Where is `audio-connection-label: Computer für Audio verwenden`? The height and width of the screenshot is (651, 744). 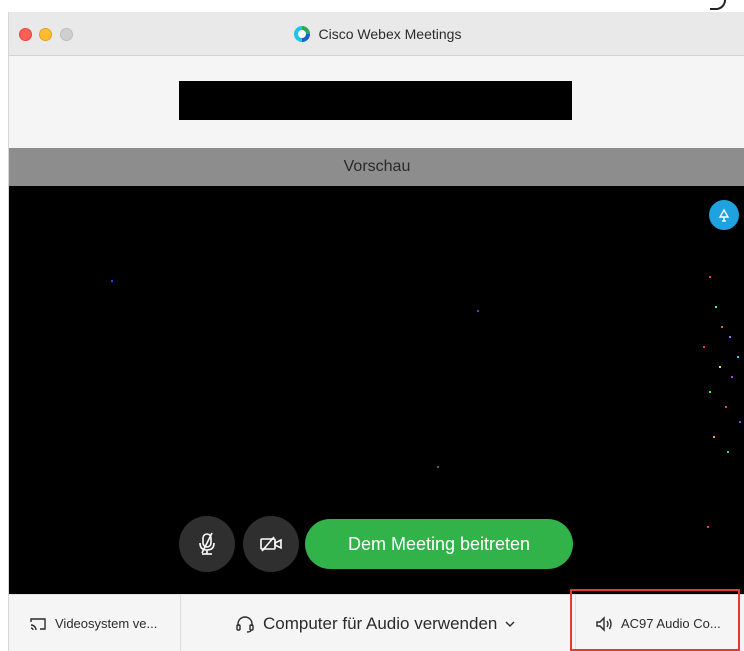
audio-connection-label: Computer für Audio verwenden is located at coordinates (380, 623).